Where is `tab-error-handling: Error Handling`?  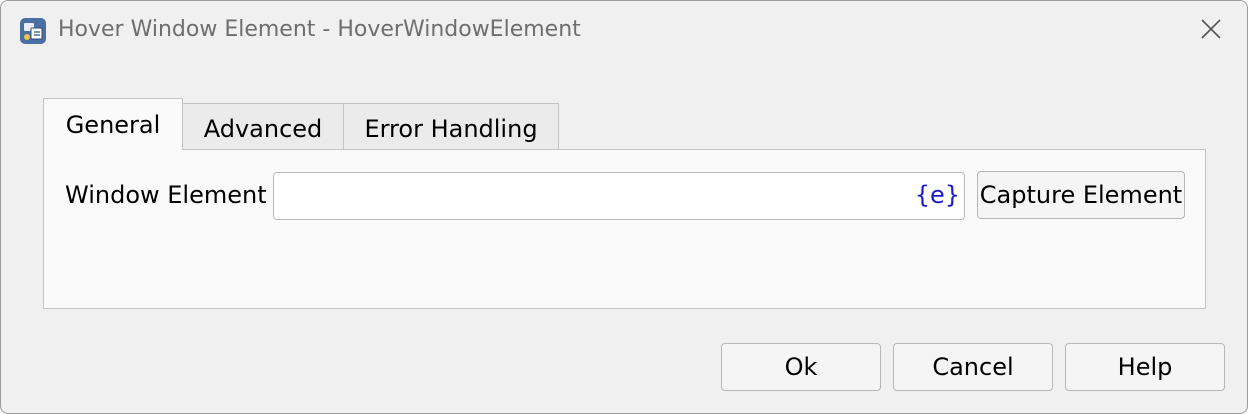 tab-error-handling: Error Handling is located at coordinates (451, 128).